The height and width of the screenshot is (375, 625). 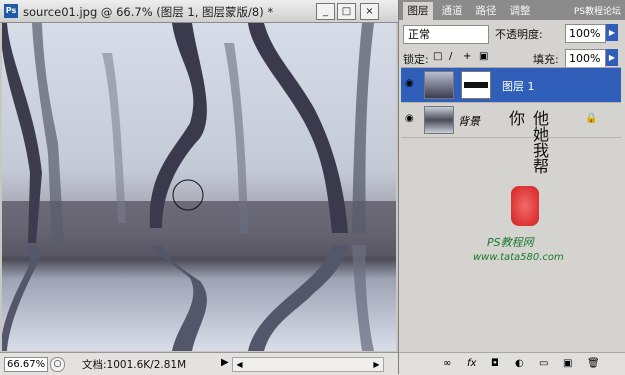 I want to click on lock-icon: ▣, so click(x=483, y=56).